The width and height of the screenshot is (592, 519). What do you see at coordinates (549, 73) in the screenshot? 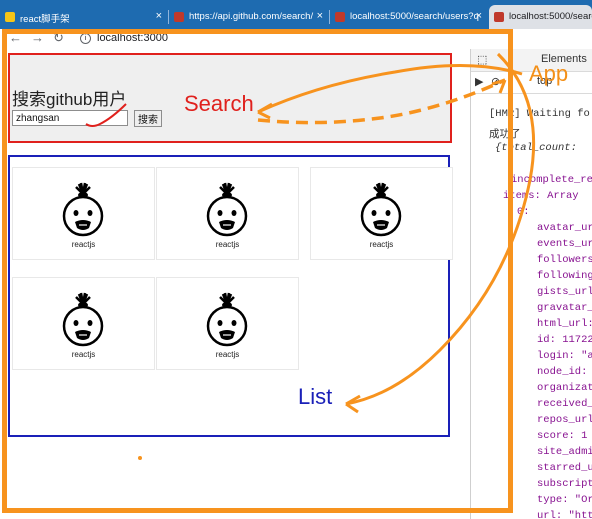
I see `annotation-app-label: App` at bounding box center [549, 73].